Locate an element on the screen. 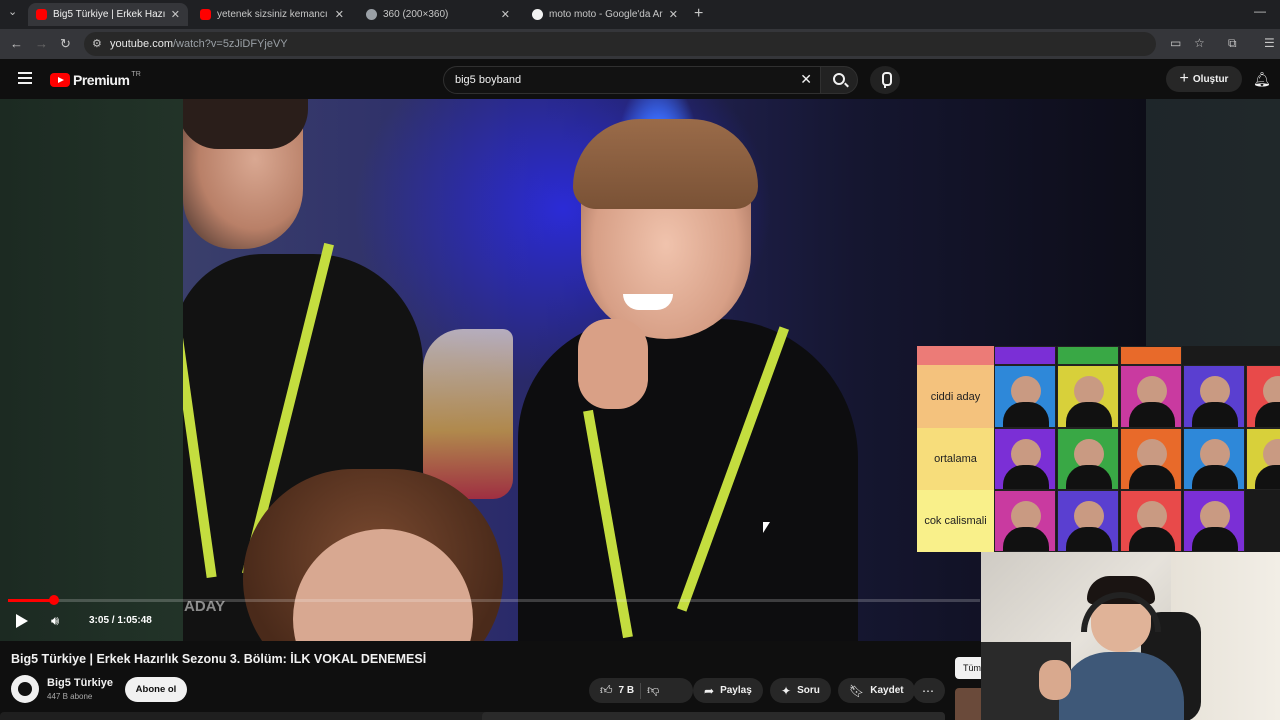 This screenshot has height=720, width=1280. plus-icon: + is located at coordinates (1184, 78).